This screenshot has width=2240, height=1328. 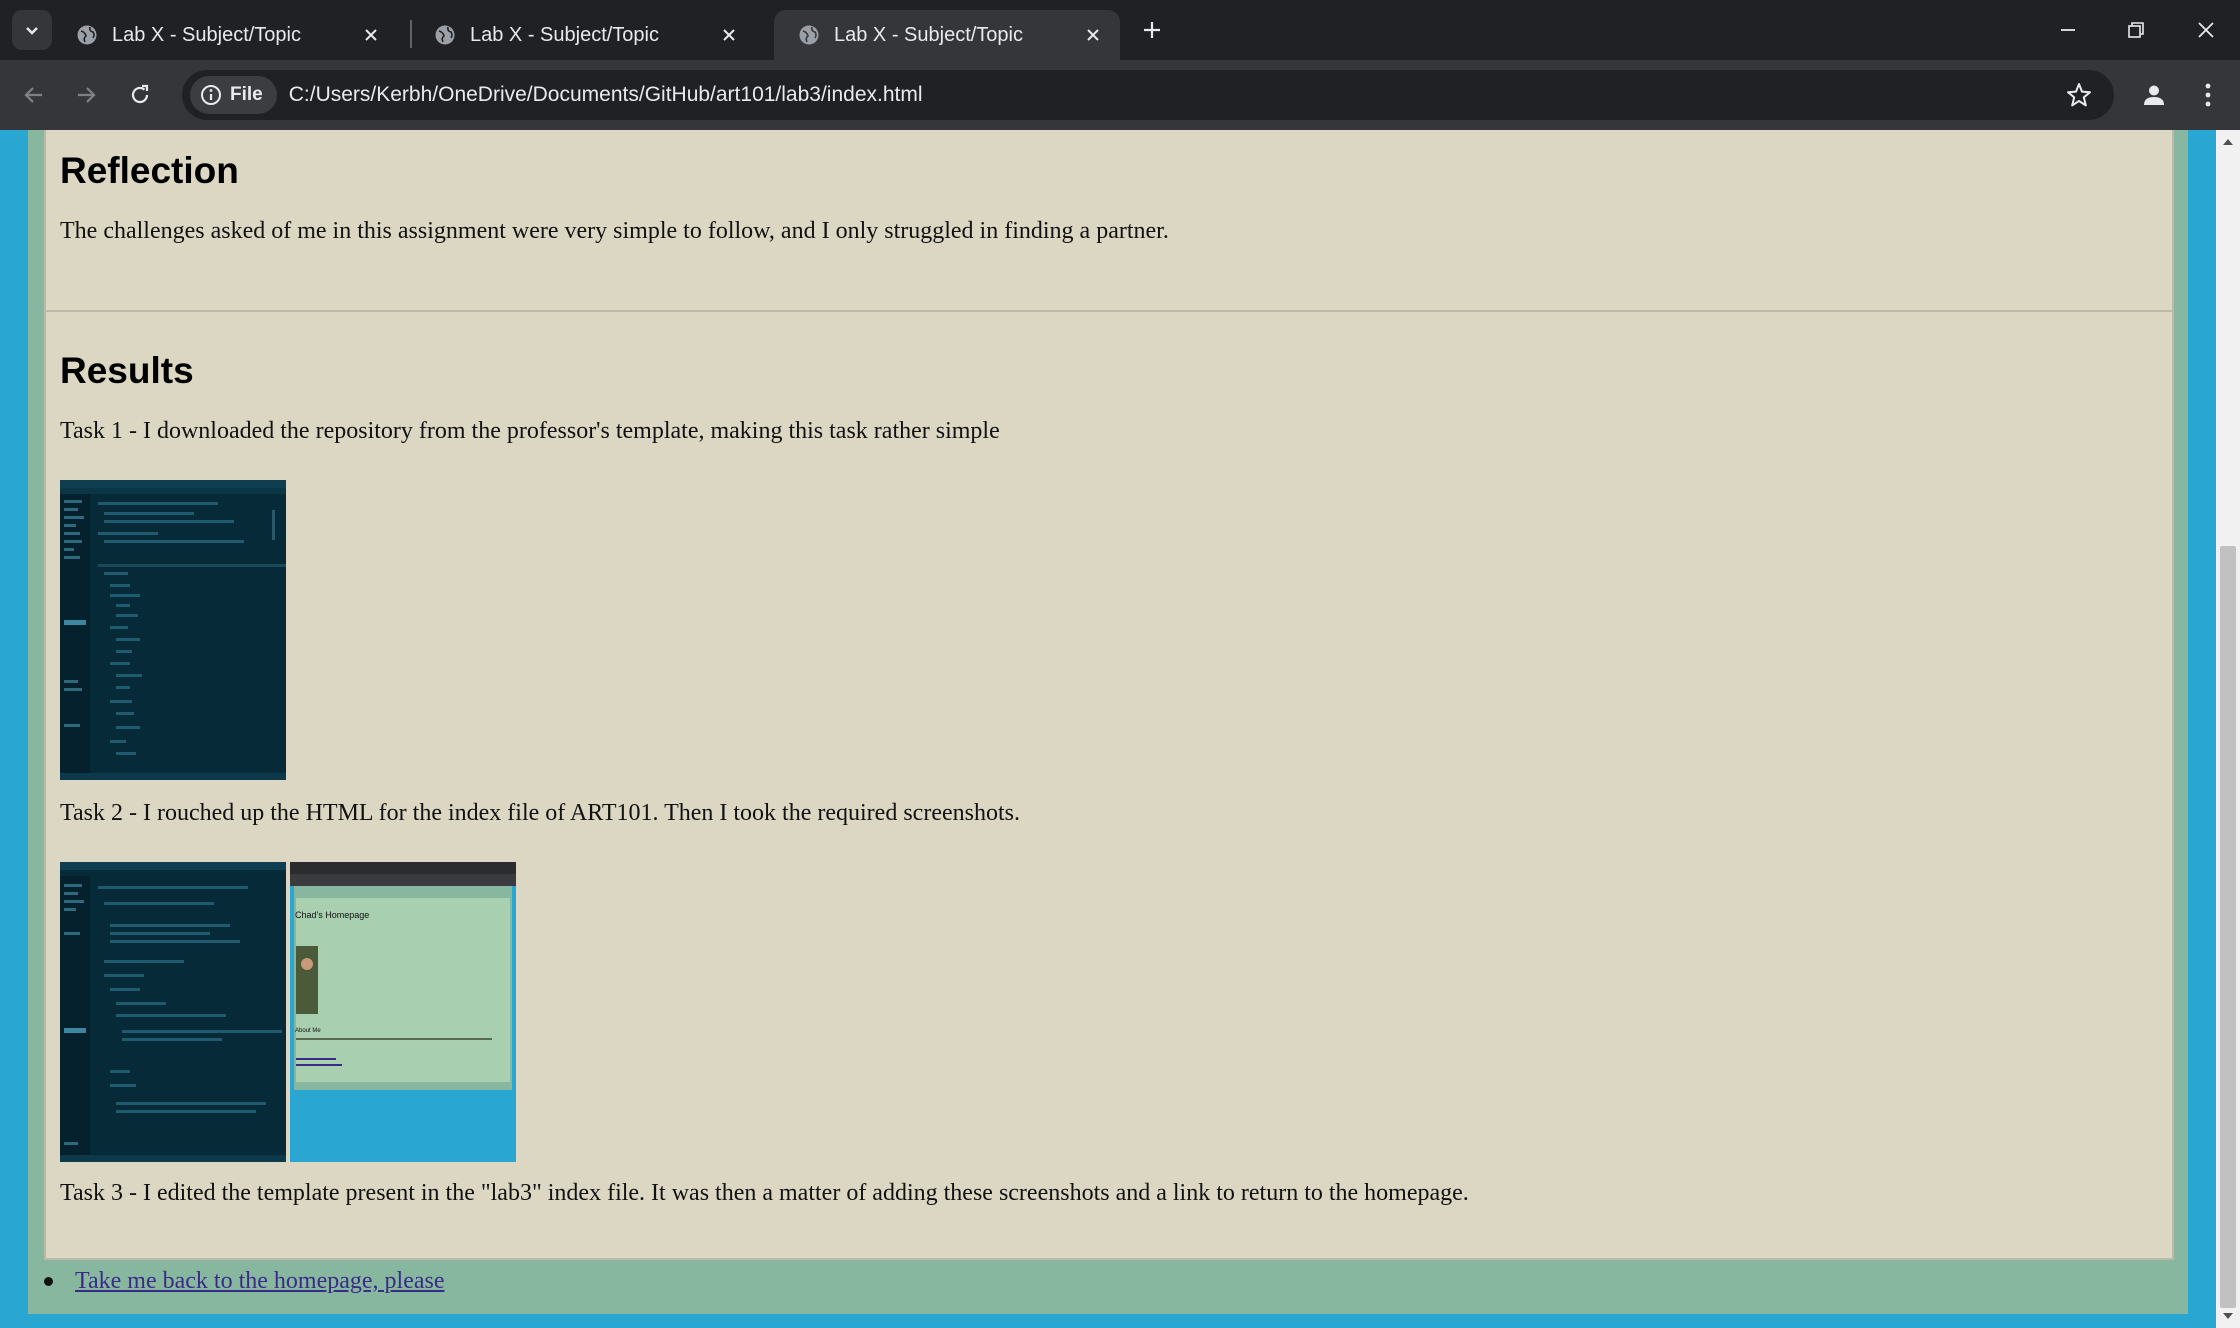 I want to click on profile-icon, so click(x=2154, y=95).